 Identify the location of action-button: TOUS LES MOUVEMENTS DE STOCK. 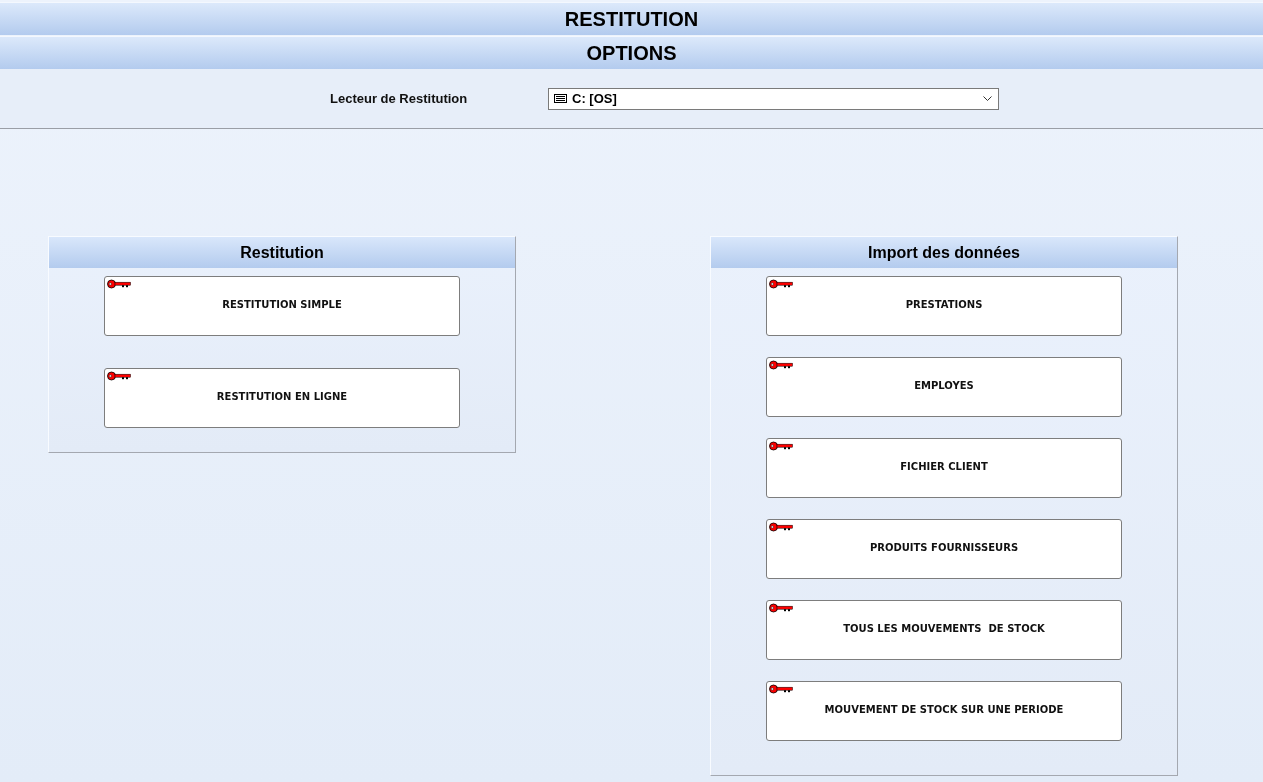
(944, 630).